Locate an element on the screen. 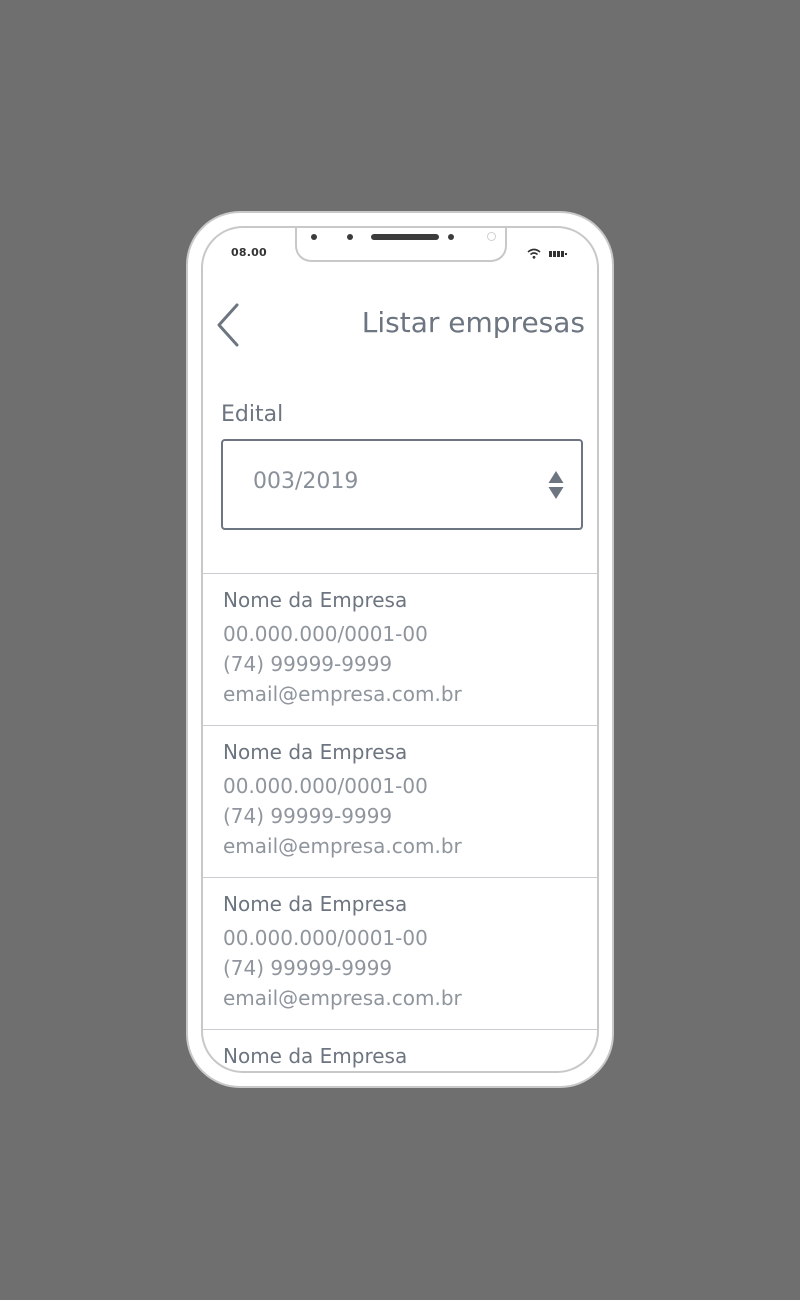 The width and height of the screenshot is (800, 1300). page-title: Listar empresas is located at coordinates (473, 322).